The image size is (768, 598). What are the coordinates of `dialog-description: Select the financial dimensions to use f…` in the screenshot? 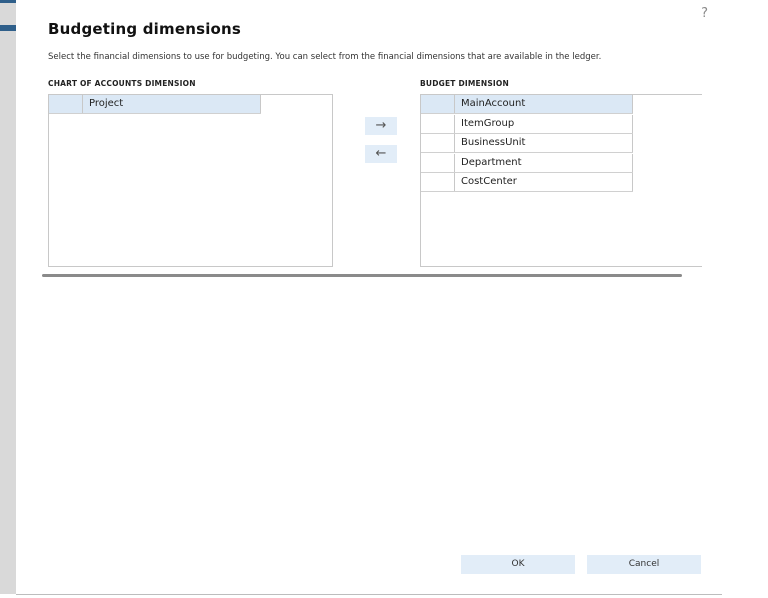 It's located at (325, 57).